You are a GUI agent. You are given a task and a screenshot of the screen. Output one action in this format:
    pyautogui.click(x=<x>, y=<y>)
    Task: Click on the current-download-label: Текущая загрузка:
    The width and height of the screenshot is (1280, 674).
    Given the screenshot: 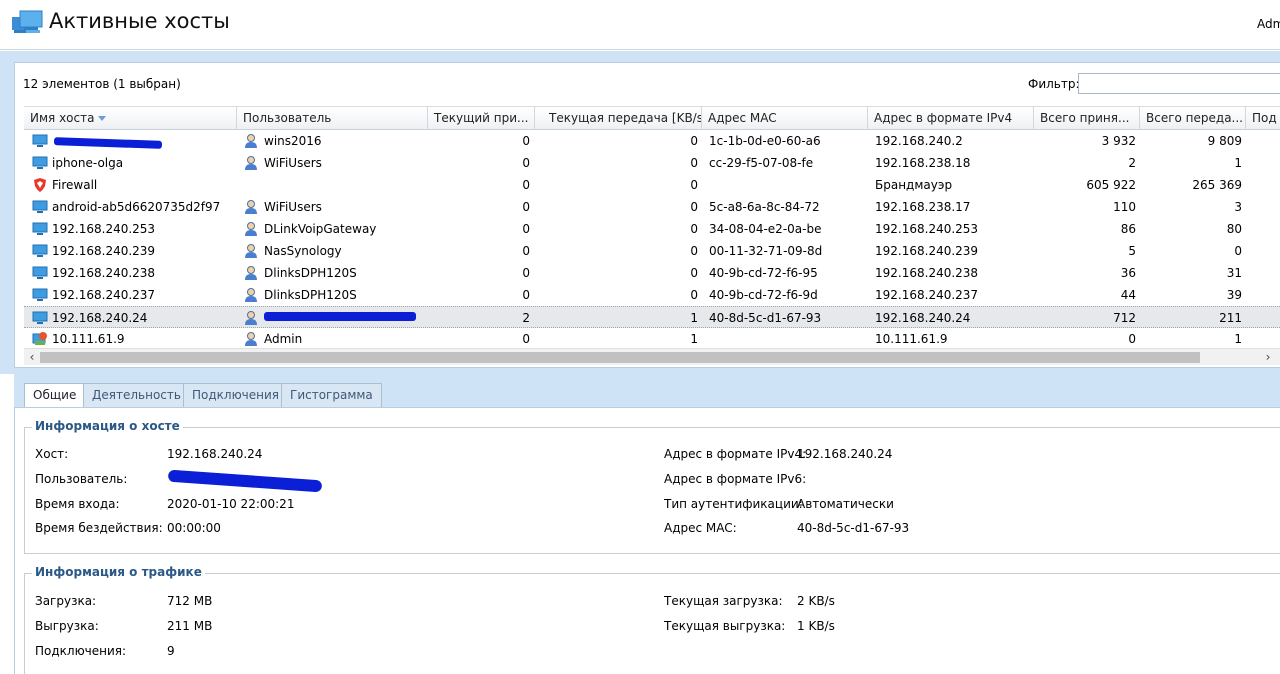 What is the action you would take?
    pyautogui.click(x=723, y=601)
    